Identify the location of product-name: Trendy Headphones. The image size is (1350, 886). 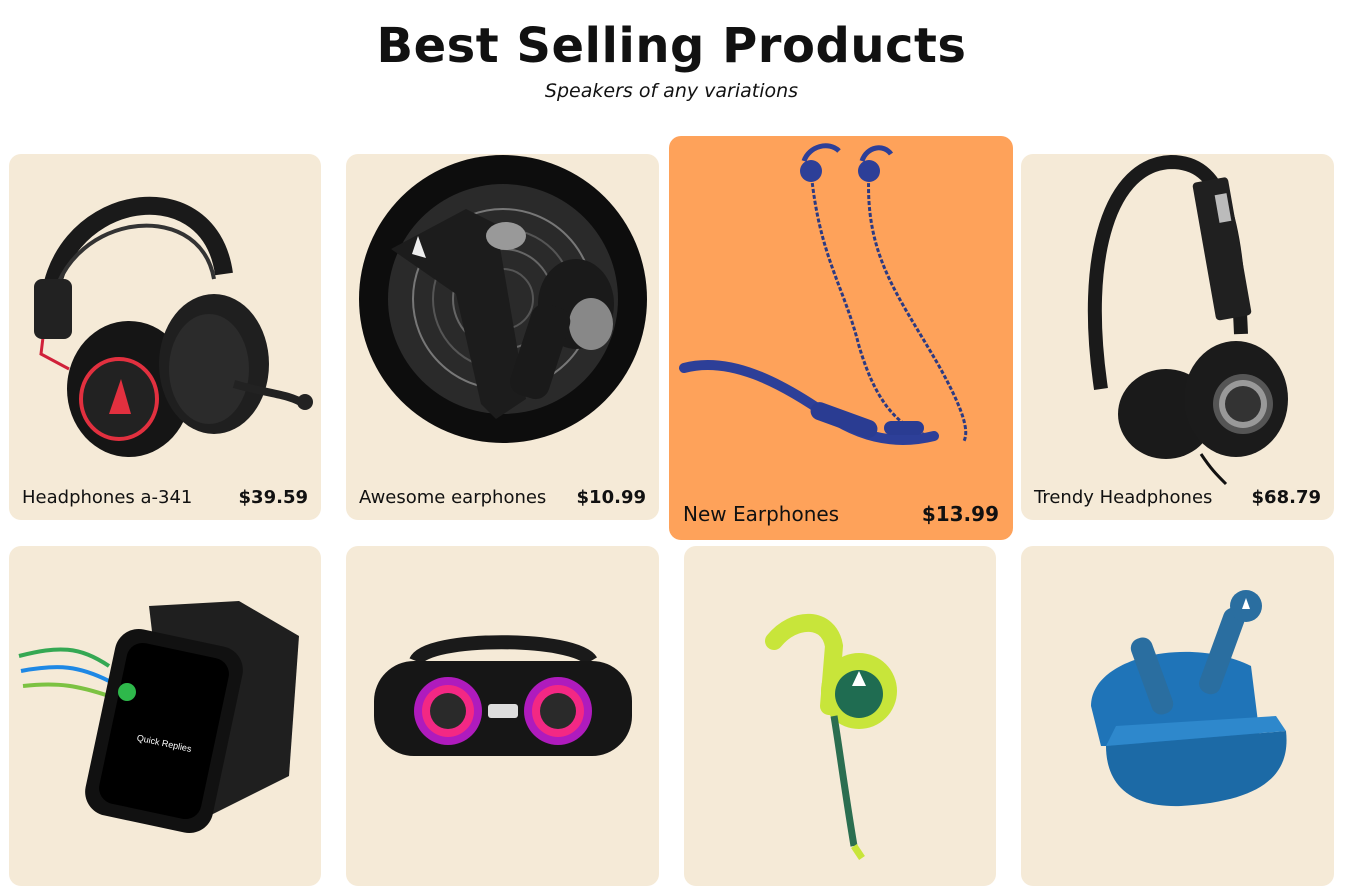
(1123, 497).